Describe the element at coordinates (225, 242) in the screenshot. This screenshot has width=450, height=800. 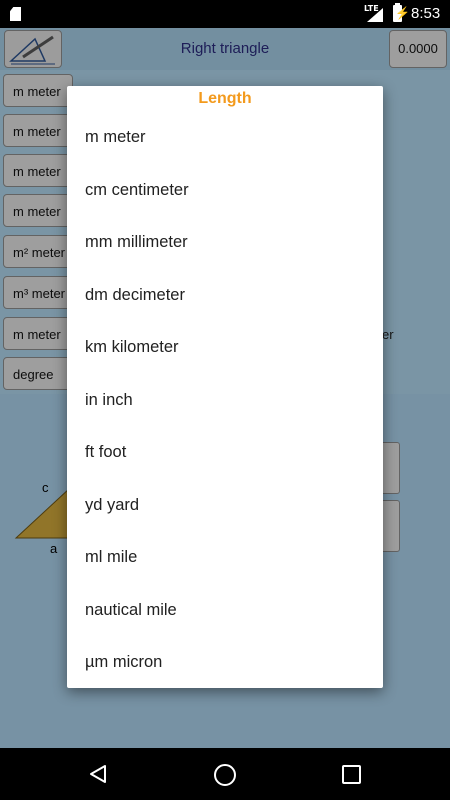
I see `unit-option-millimeter: mm millimeter` at that location.